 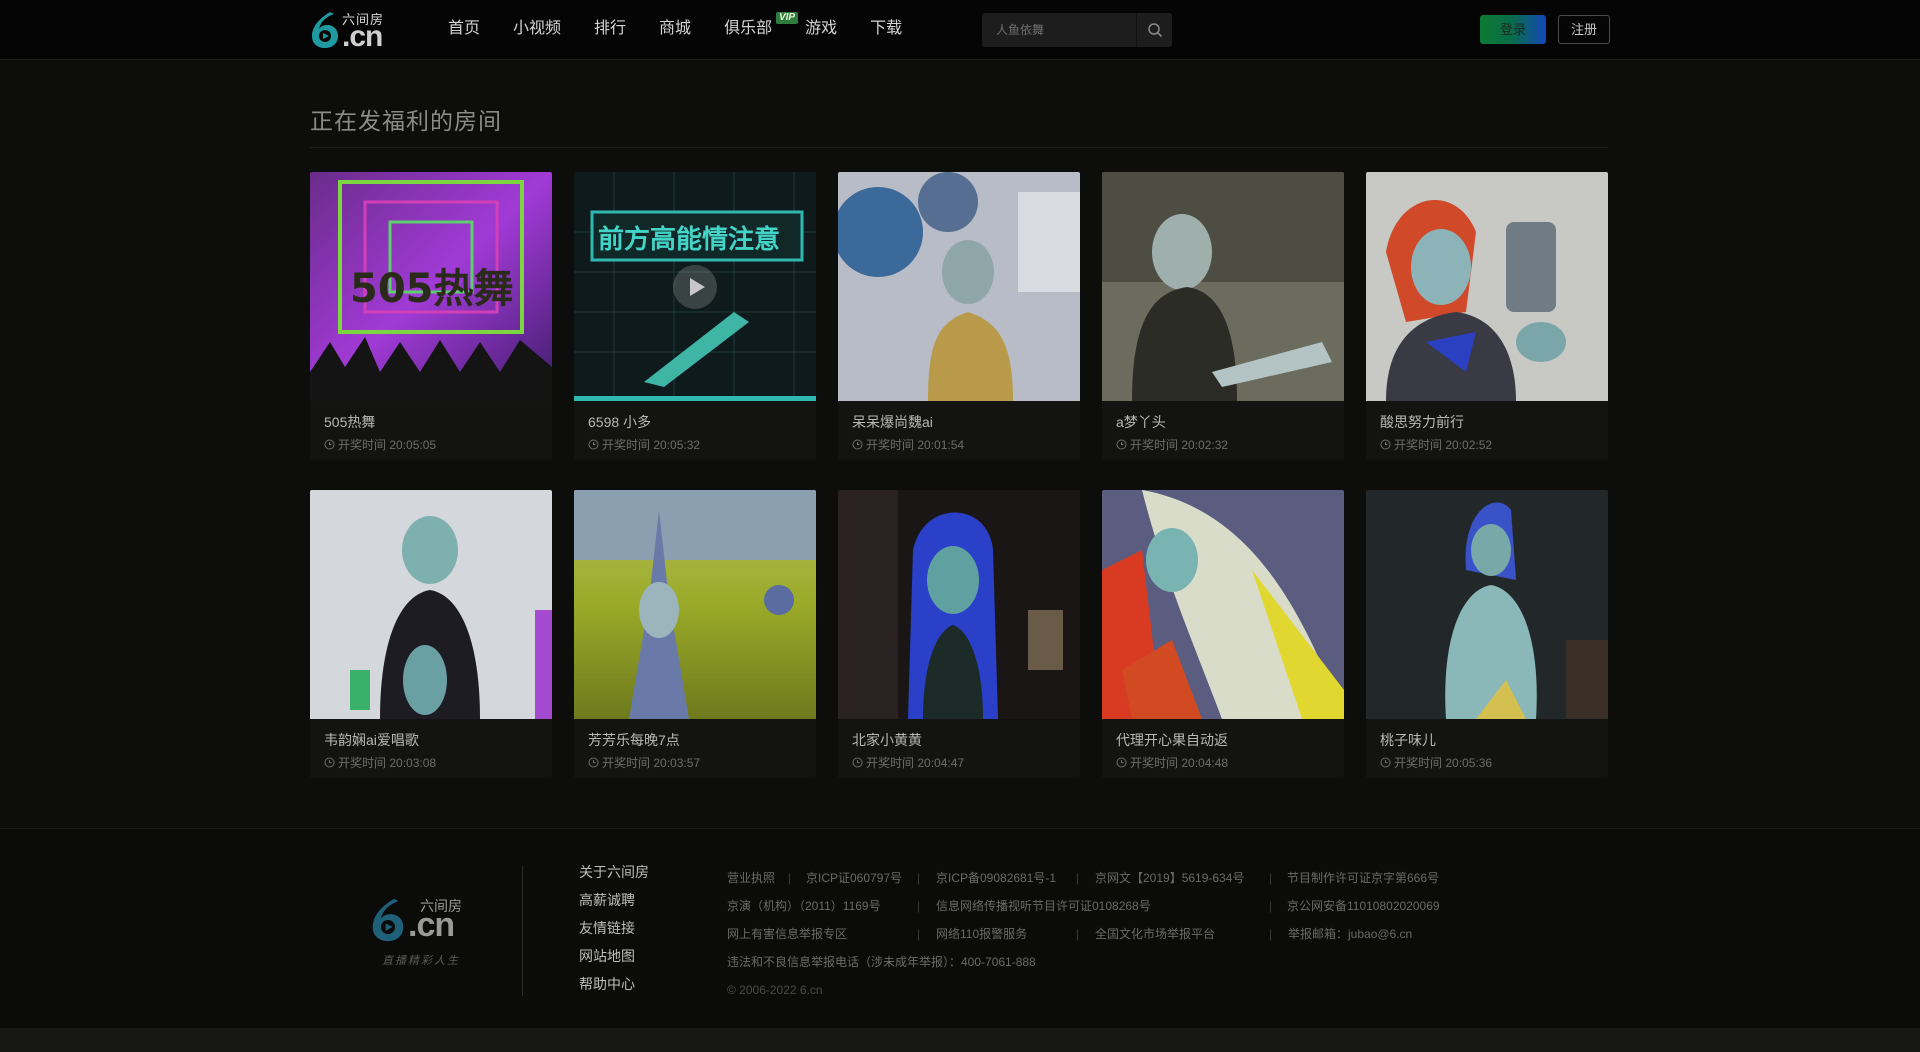 I want to click on footer-logo-six-icon, so click(x=388, y=920).